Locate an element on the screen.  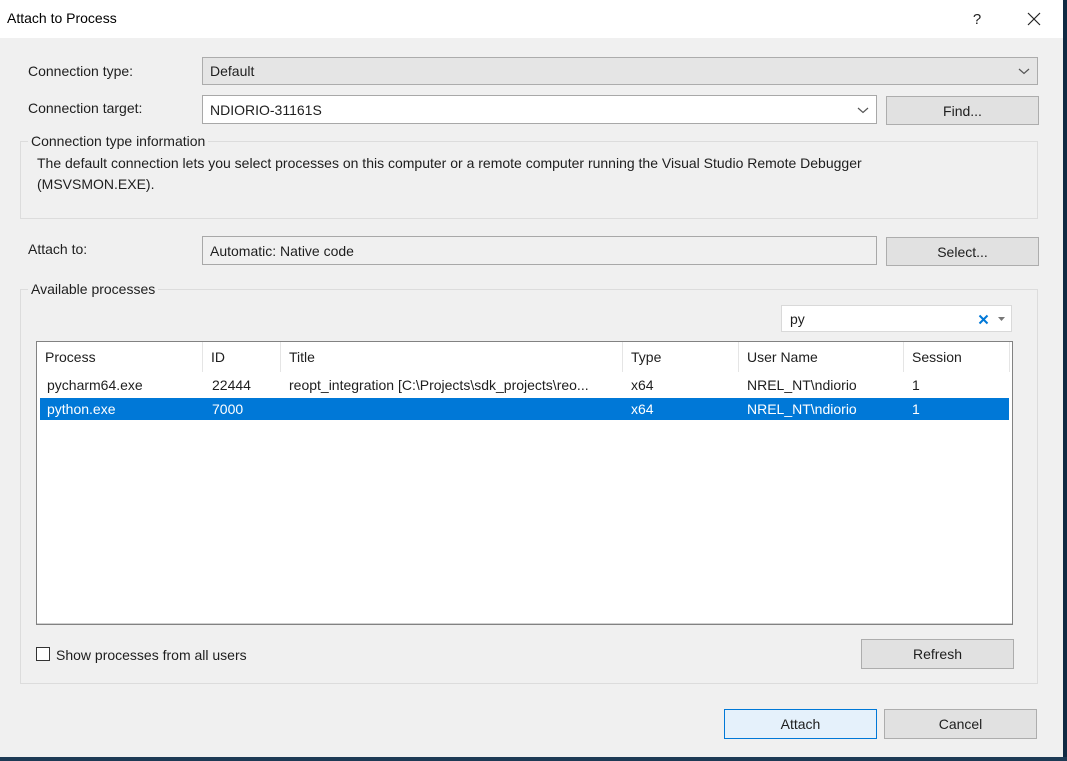
cell-title is located at coordinates (456, 409).